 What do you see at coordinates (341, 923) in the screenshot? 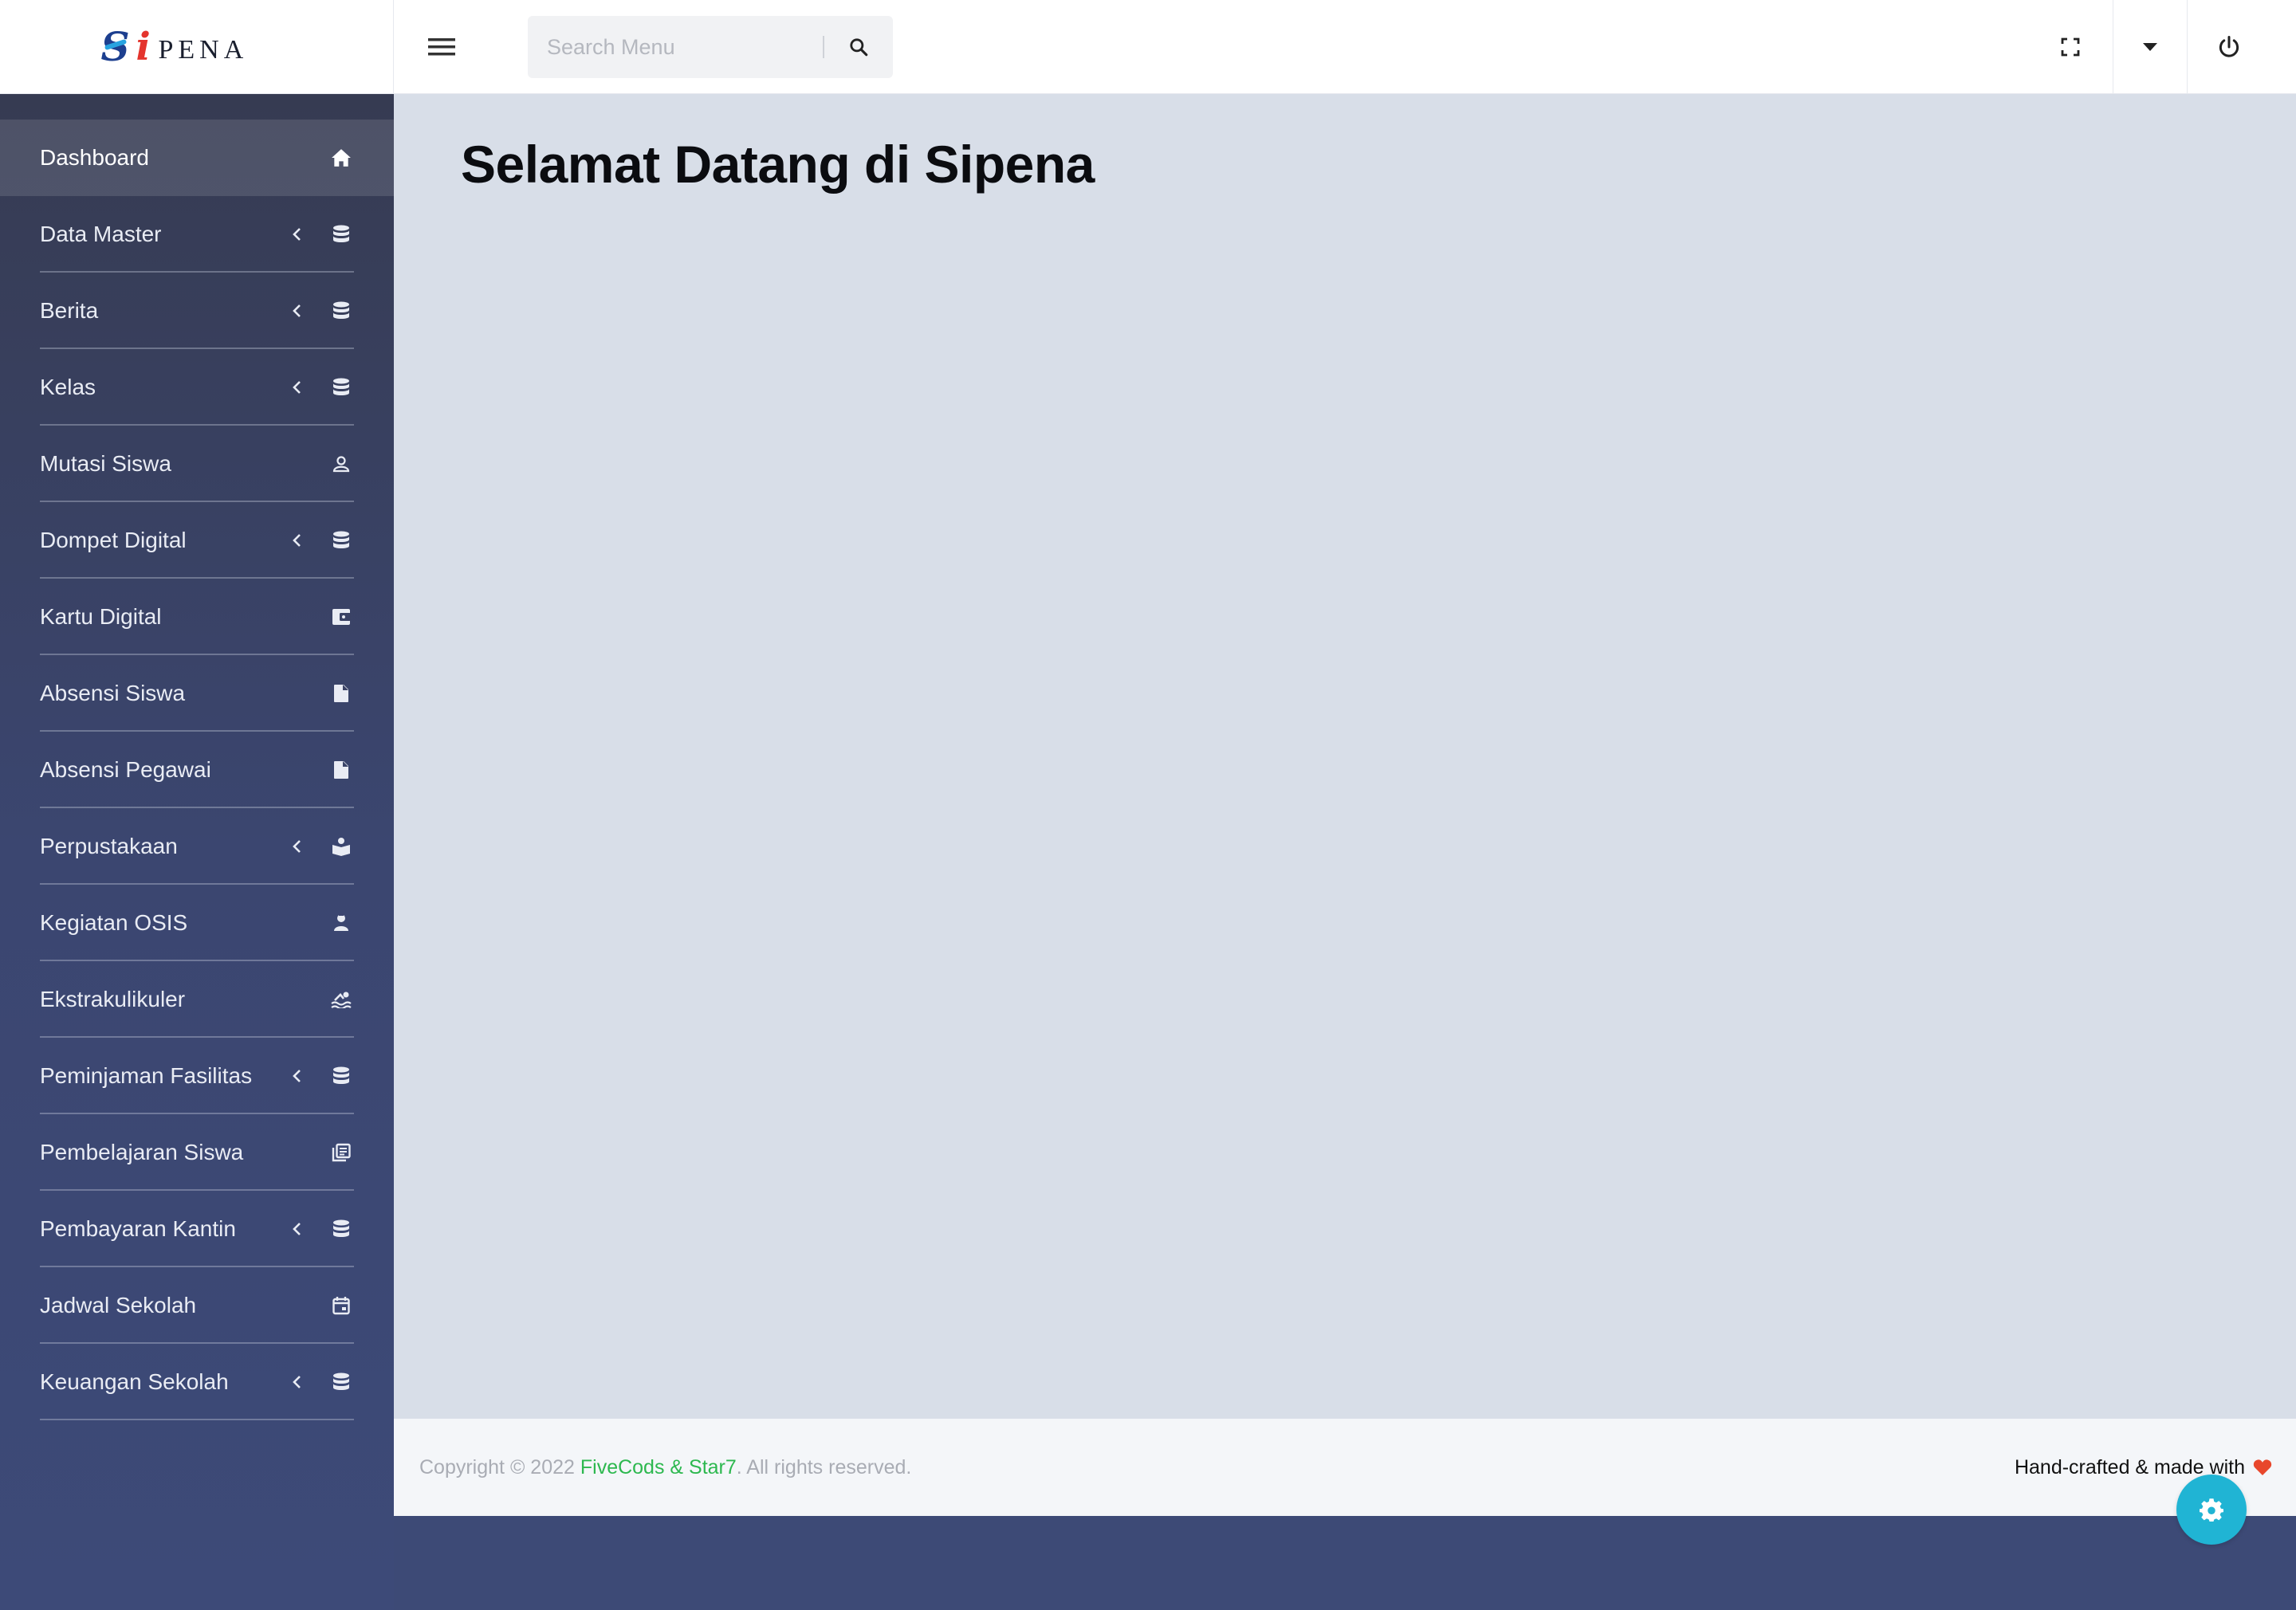
I see `person-badge-icon` at bounding box center [341, 923].